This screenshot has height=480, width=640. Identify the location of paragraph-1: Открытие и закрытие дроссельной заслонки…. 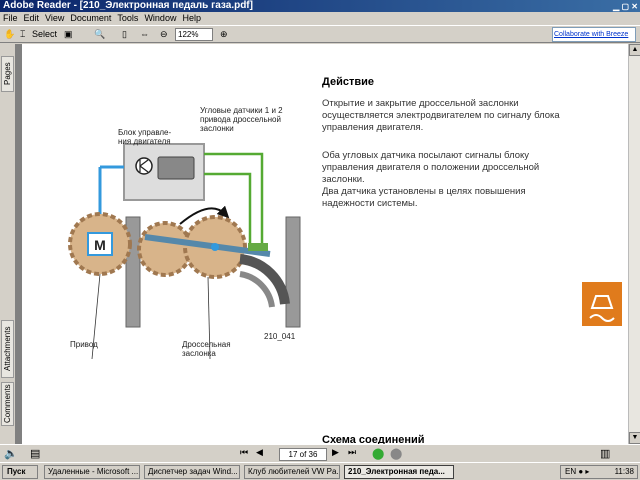
(441, 115).